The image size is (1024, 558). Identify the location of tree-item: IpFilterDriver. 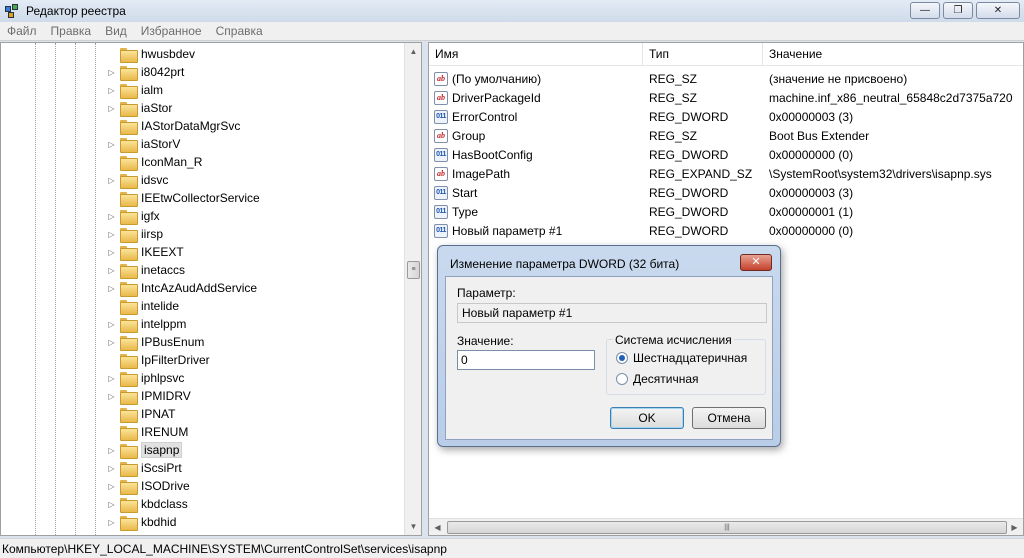
(158, 360).